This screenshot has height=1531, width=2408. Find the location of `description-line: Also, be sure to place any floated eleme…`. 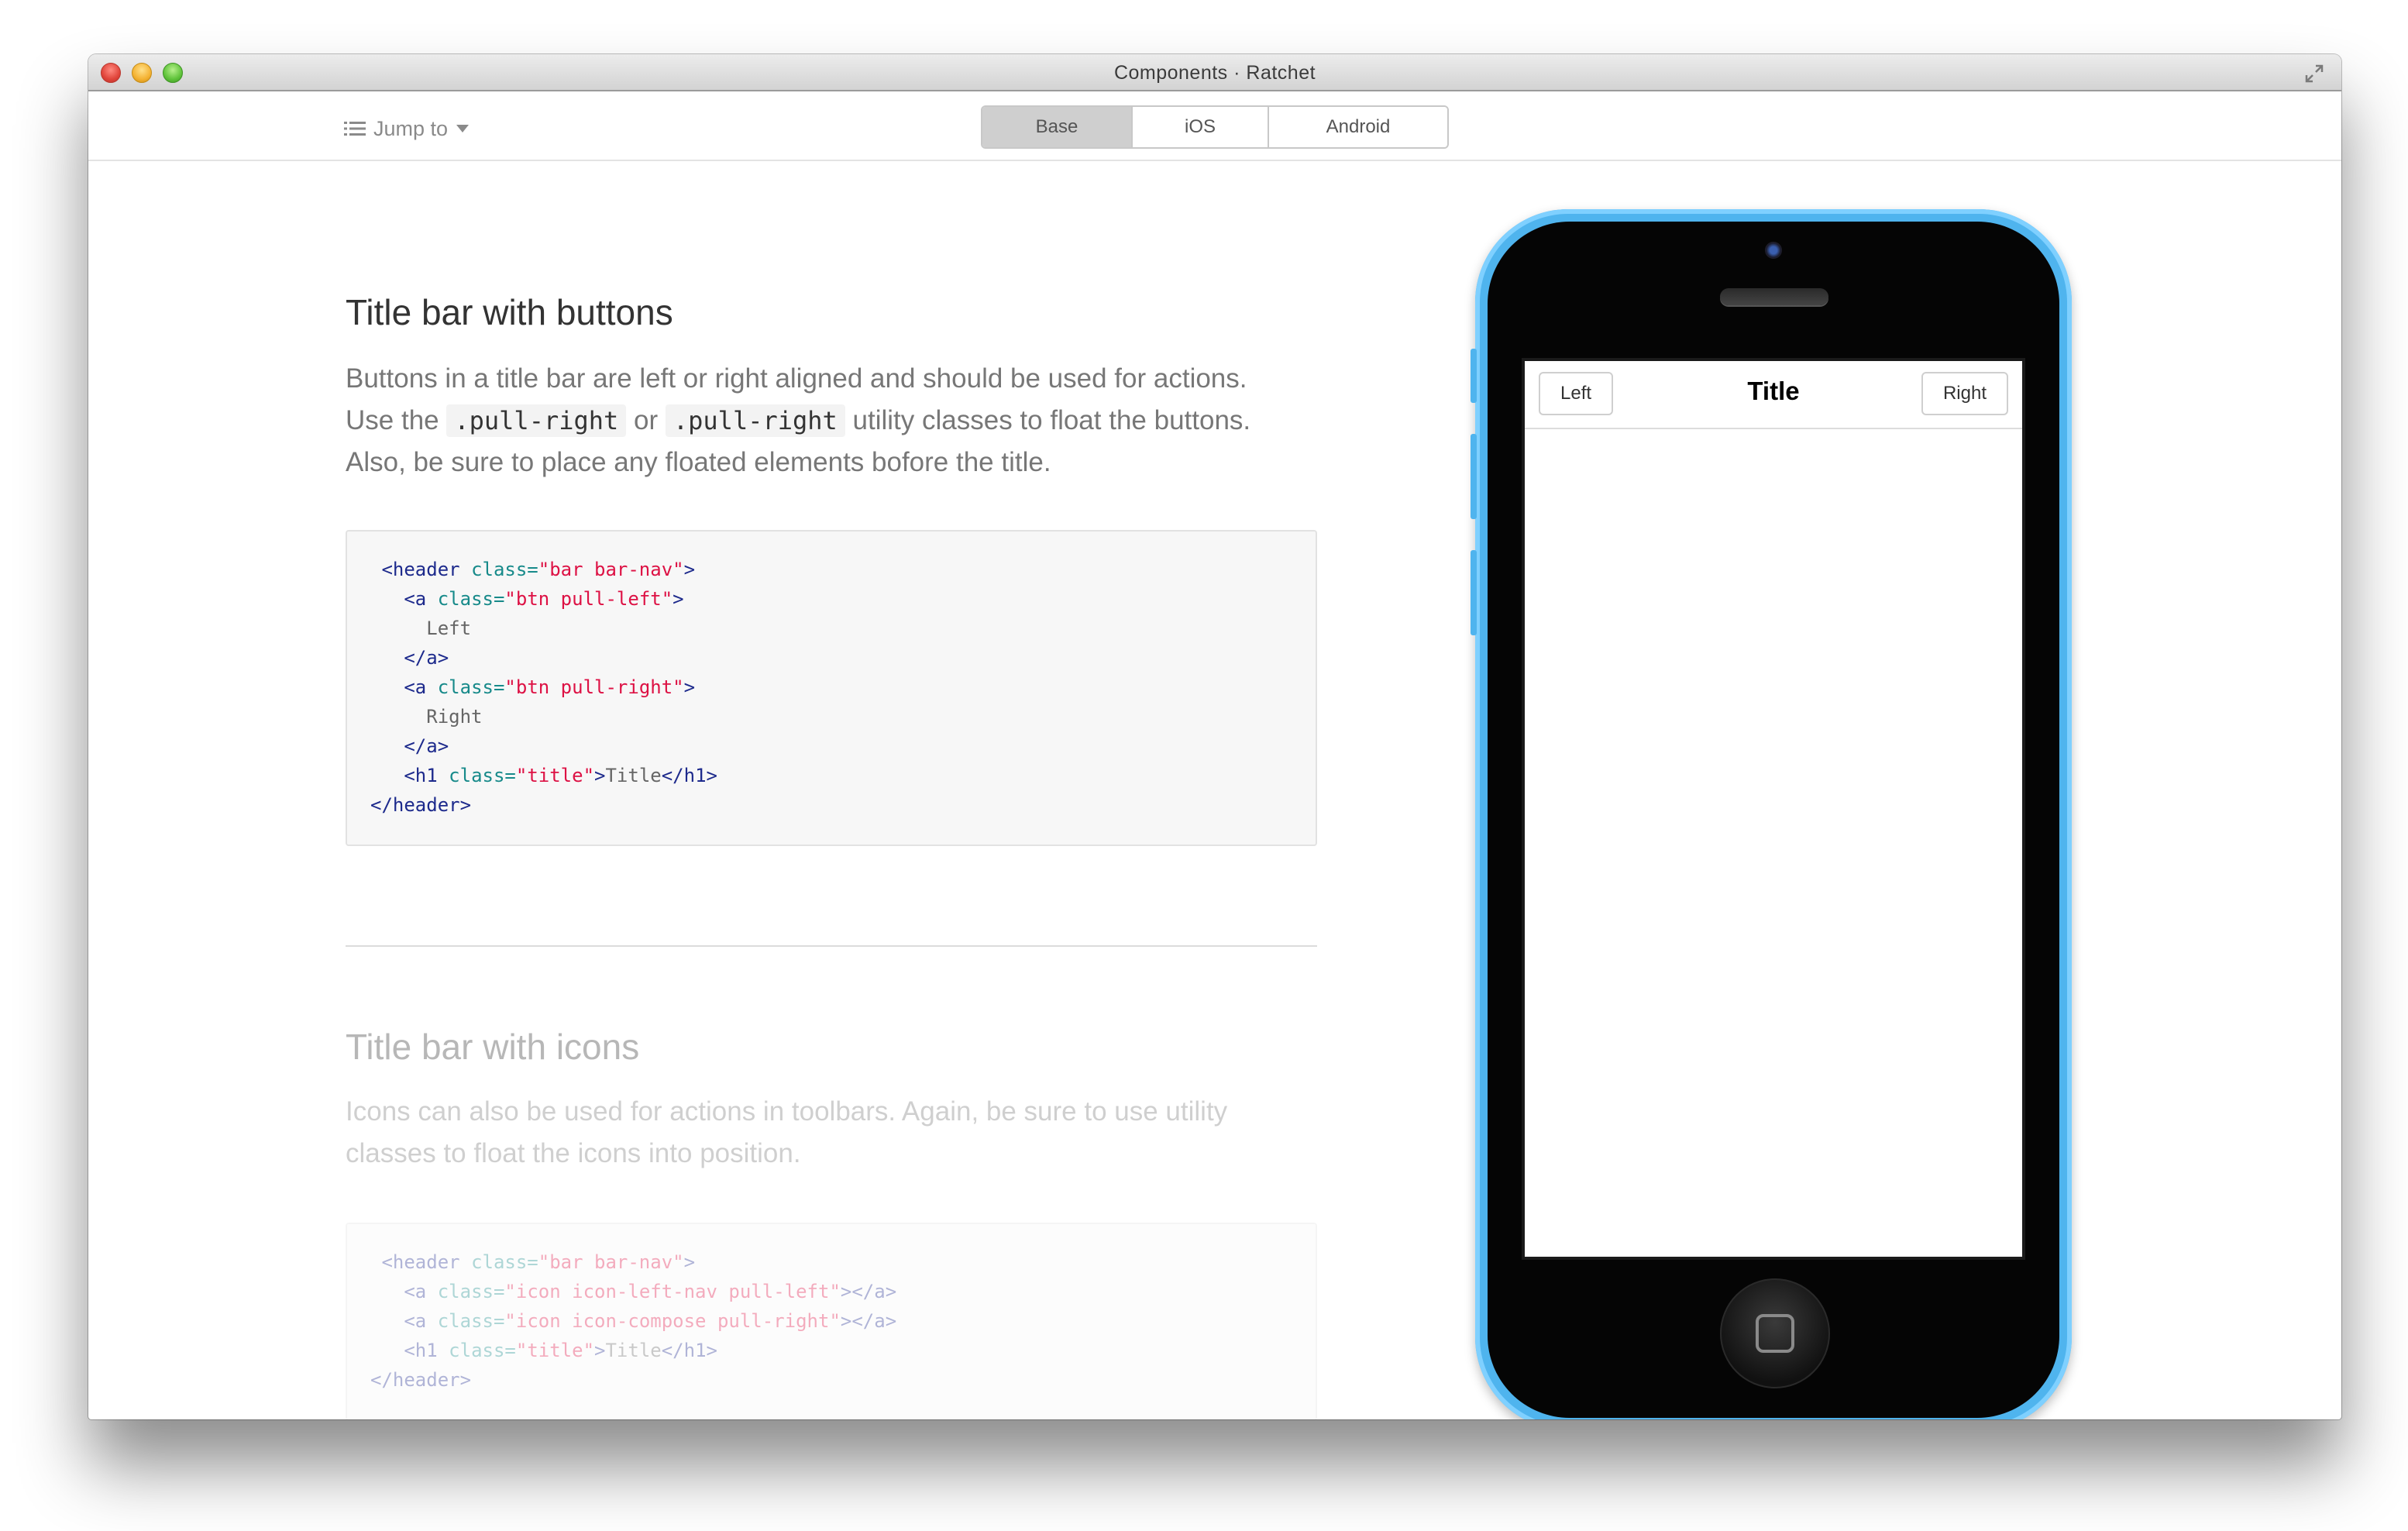

description-line: Also, be sure to place any floated eleme… is located at coordinates (698, 462).